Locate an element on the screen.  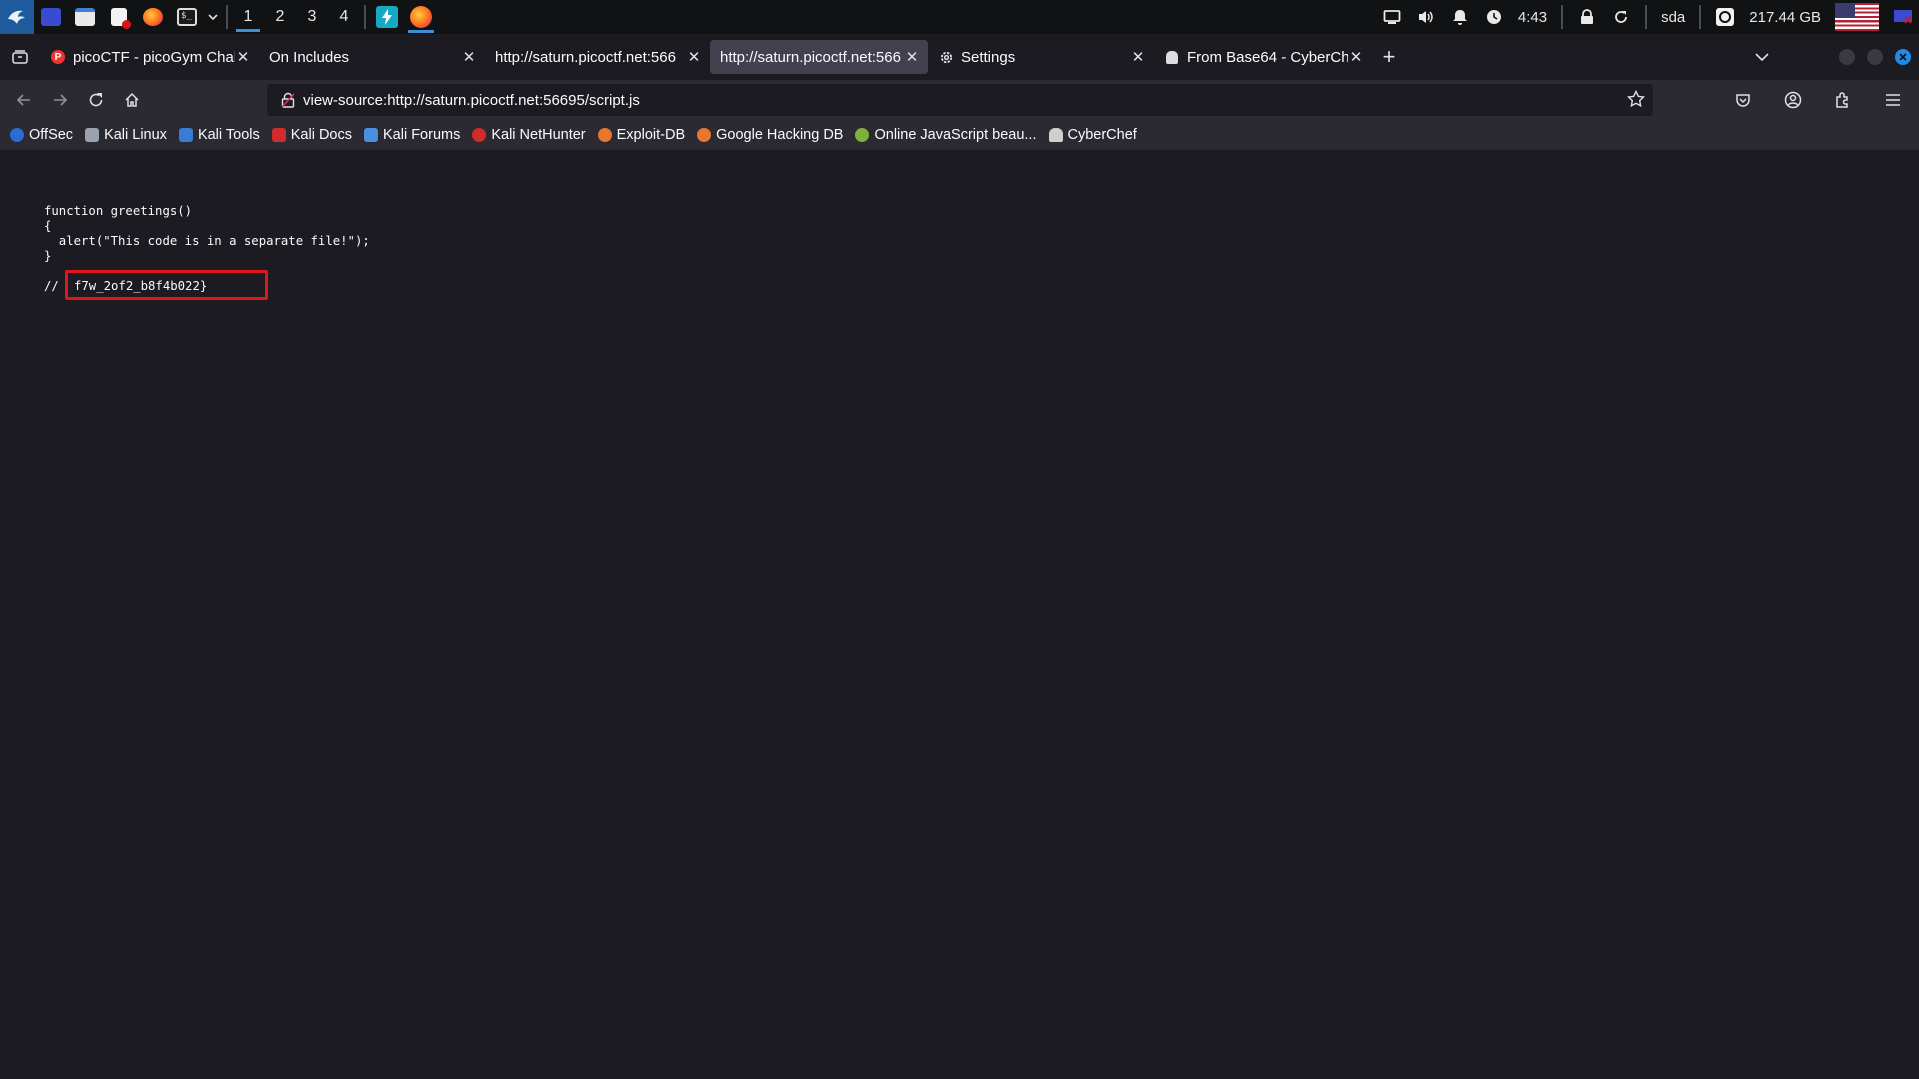
bookmark-exploit-db: Exploit-DB is located at coordinates (641, 135).